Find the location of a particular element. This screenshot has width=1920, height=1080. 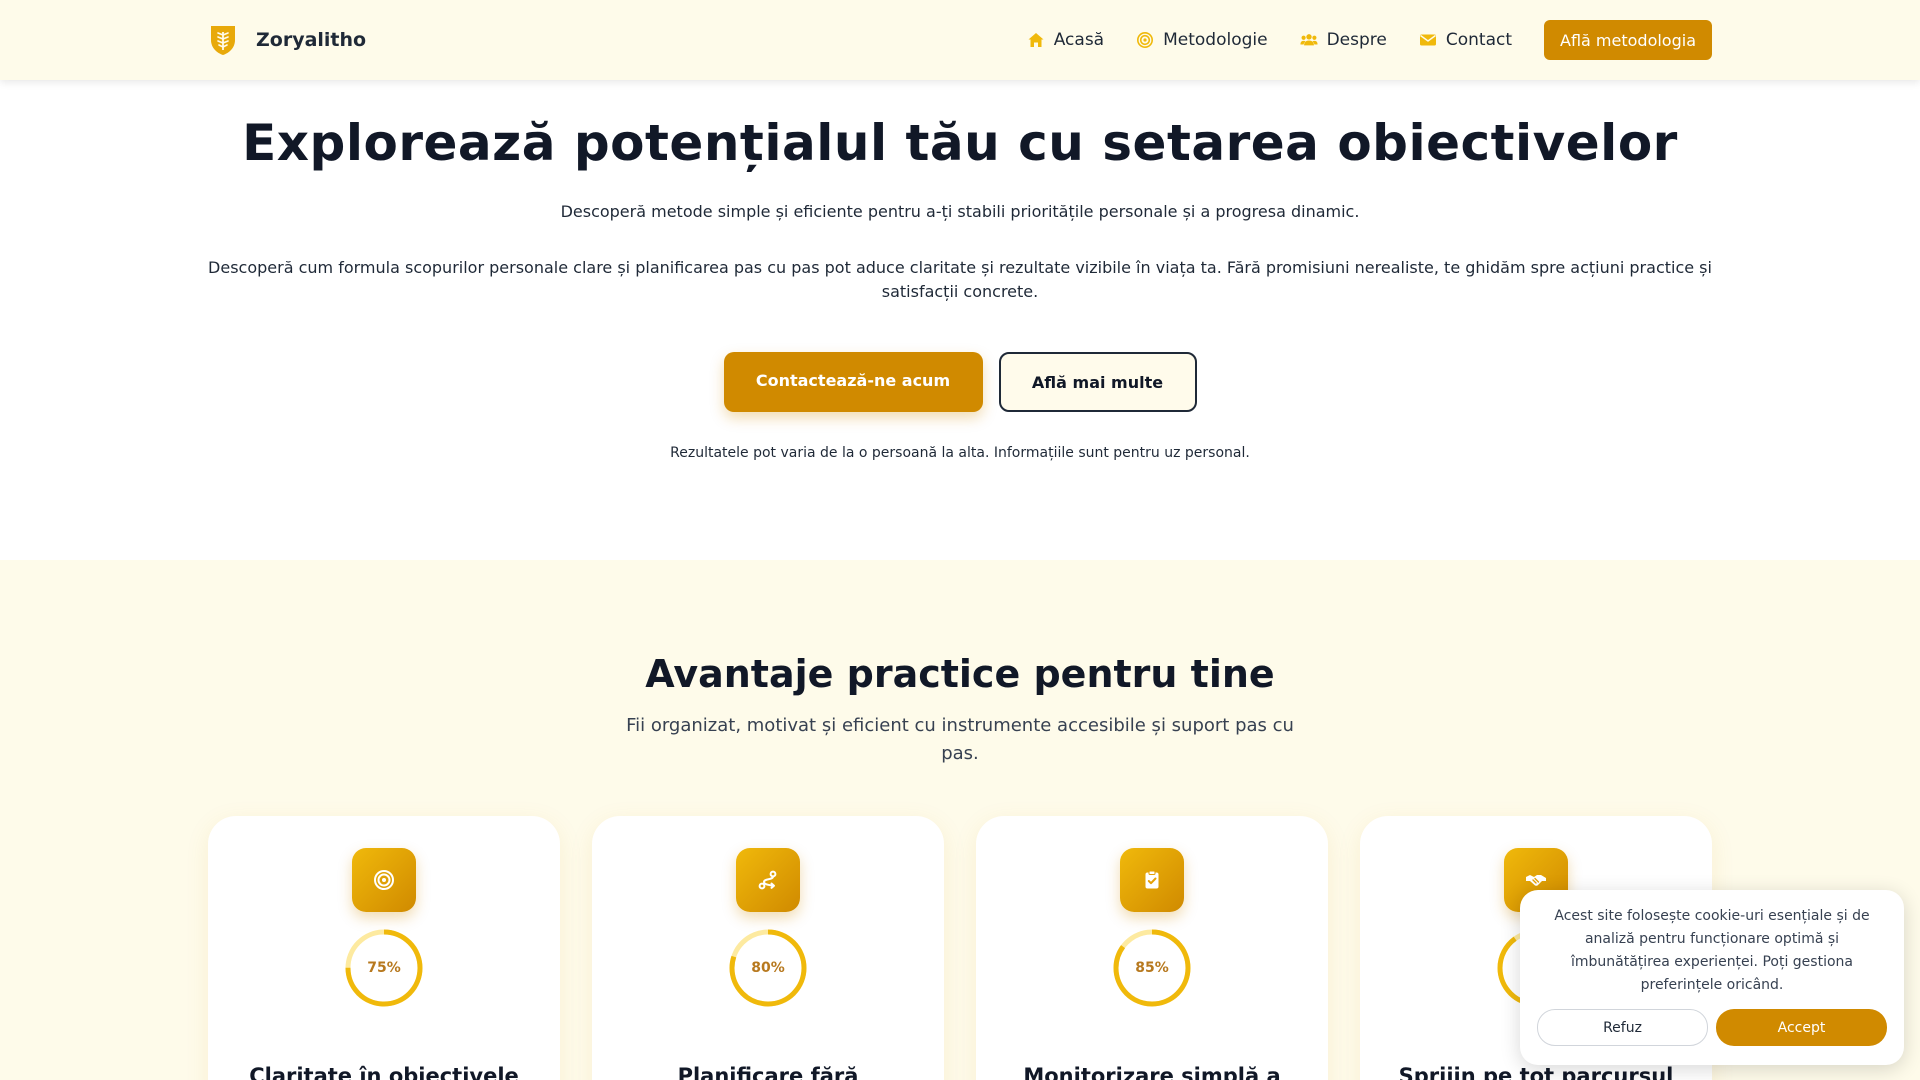

cookie-buttons: Refuz Accept is located at coordinates (1712, 1027).